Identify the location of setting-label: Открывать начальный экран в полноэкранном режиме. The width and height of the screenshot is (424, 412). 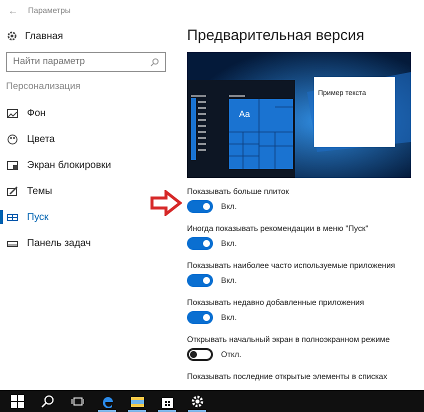
(288, 340).